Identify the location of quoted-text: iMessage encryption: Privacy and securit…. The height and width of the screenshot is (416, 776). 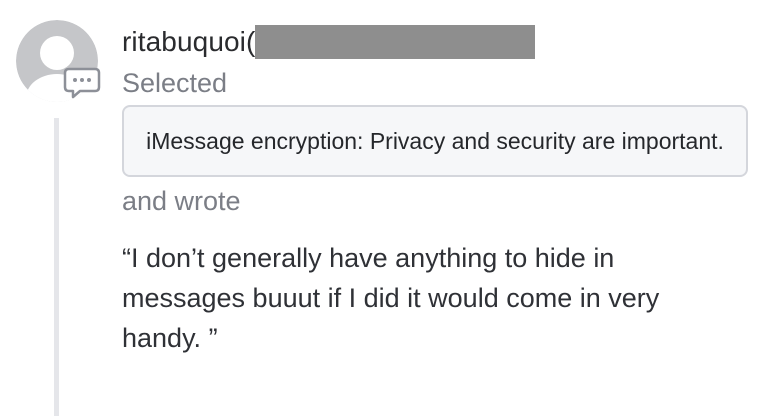
(435, 140).